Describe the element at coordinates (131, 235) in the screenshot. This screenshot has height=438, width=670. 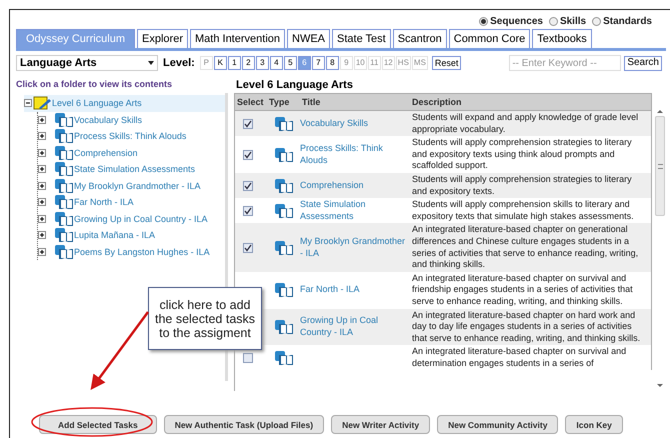
I see `tree-item: Lupita Mañana - ILA` at that location.